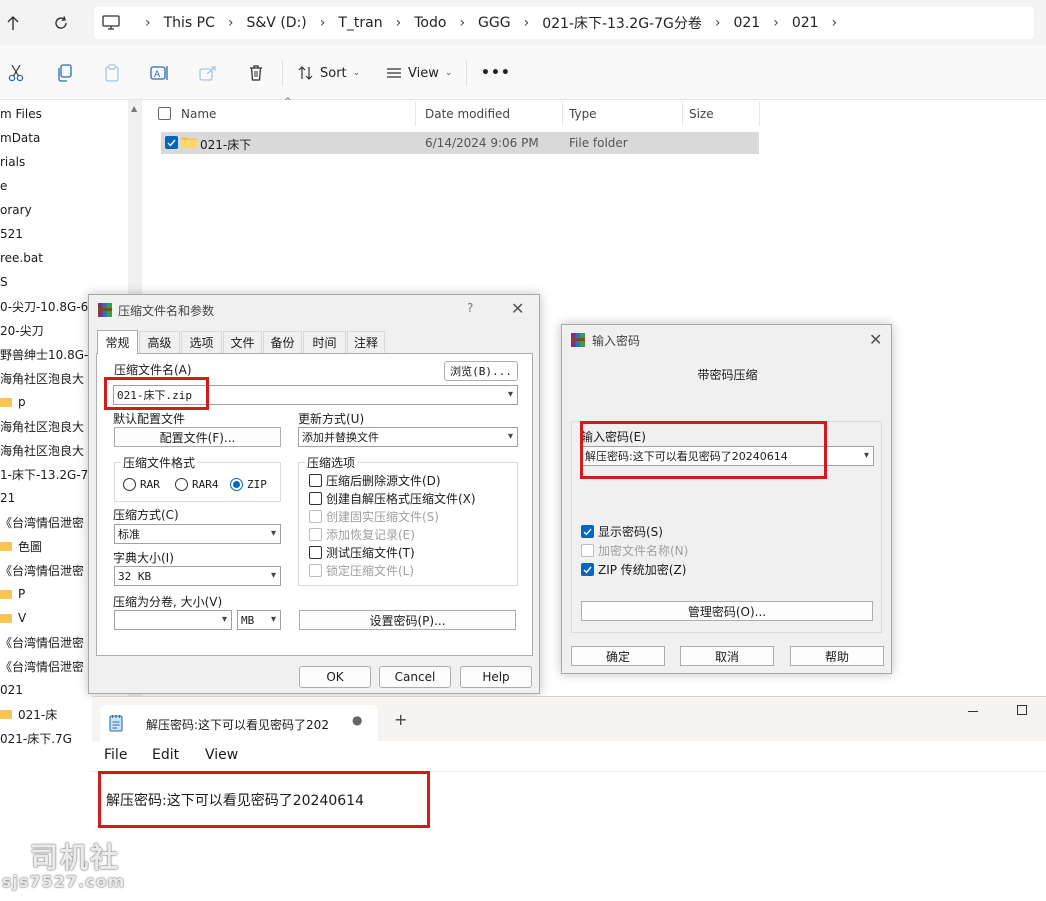 This screenshot has width=1046, height=901. What do you see at coordinates (64, 73) in the screenshot?
I see `copy-icon` at bounding box center [64, 73].